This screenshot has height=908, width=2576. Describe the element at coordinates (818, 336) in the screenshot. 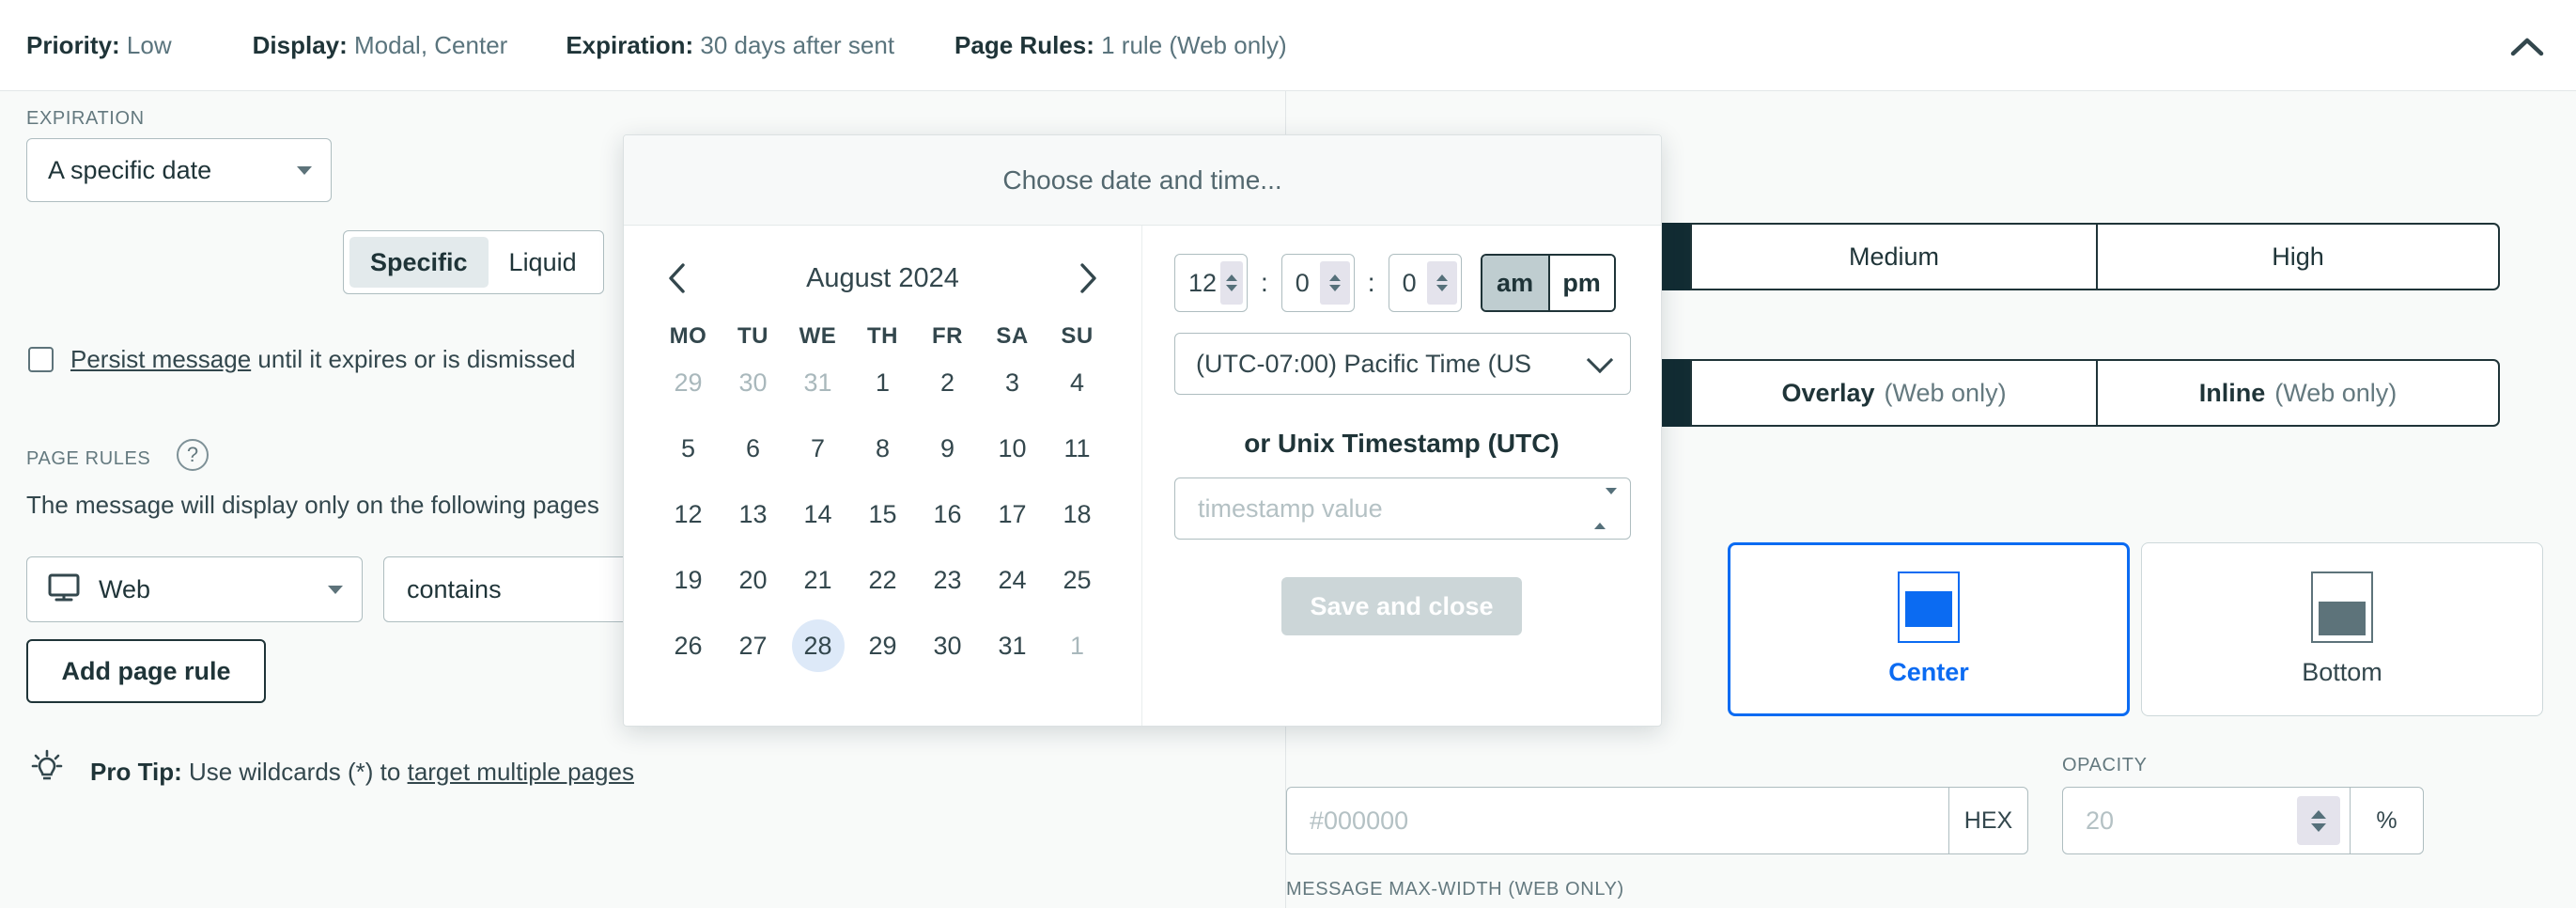

I see `dow-we: WE` at that location.